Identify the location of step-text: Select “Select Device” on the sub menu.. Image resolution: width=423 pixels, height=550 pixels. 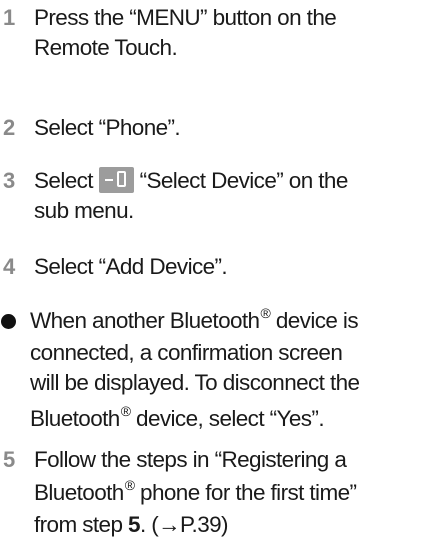
(227, 196).